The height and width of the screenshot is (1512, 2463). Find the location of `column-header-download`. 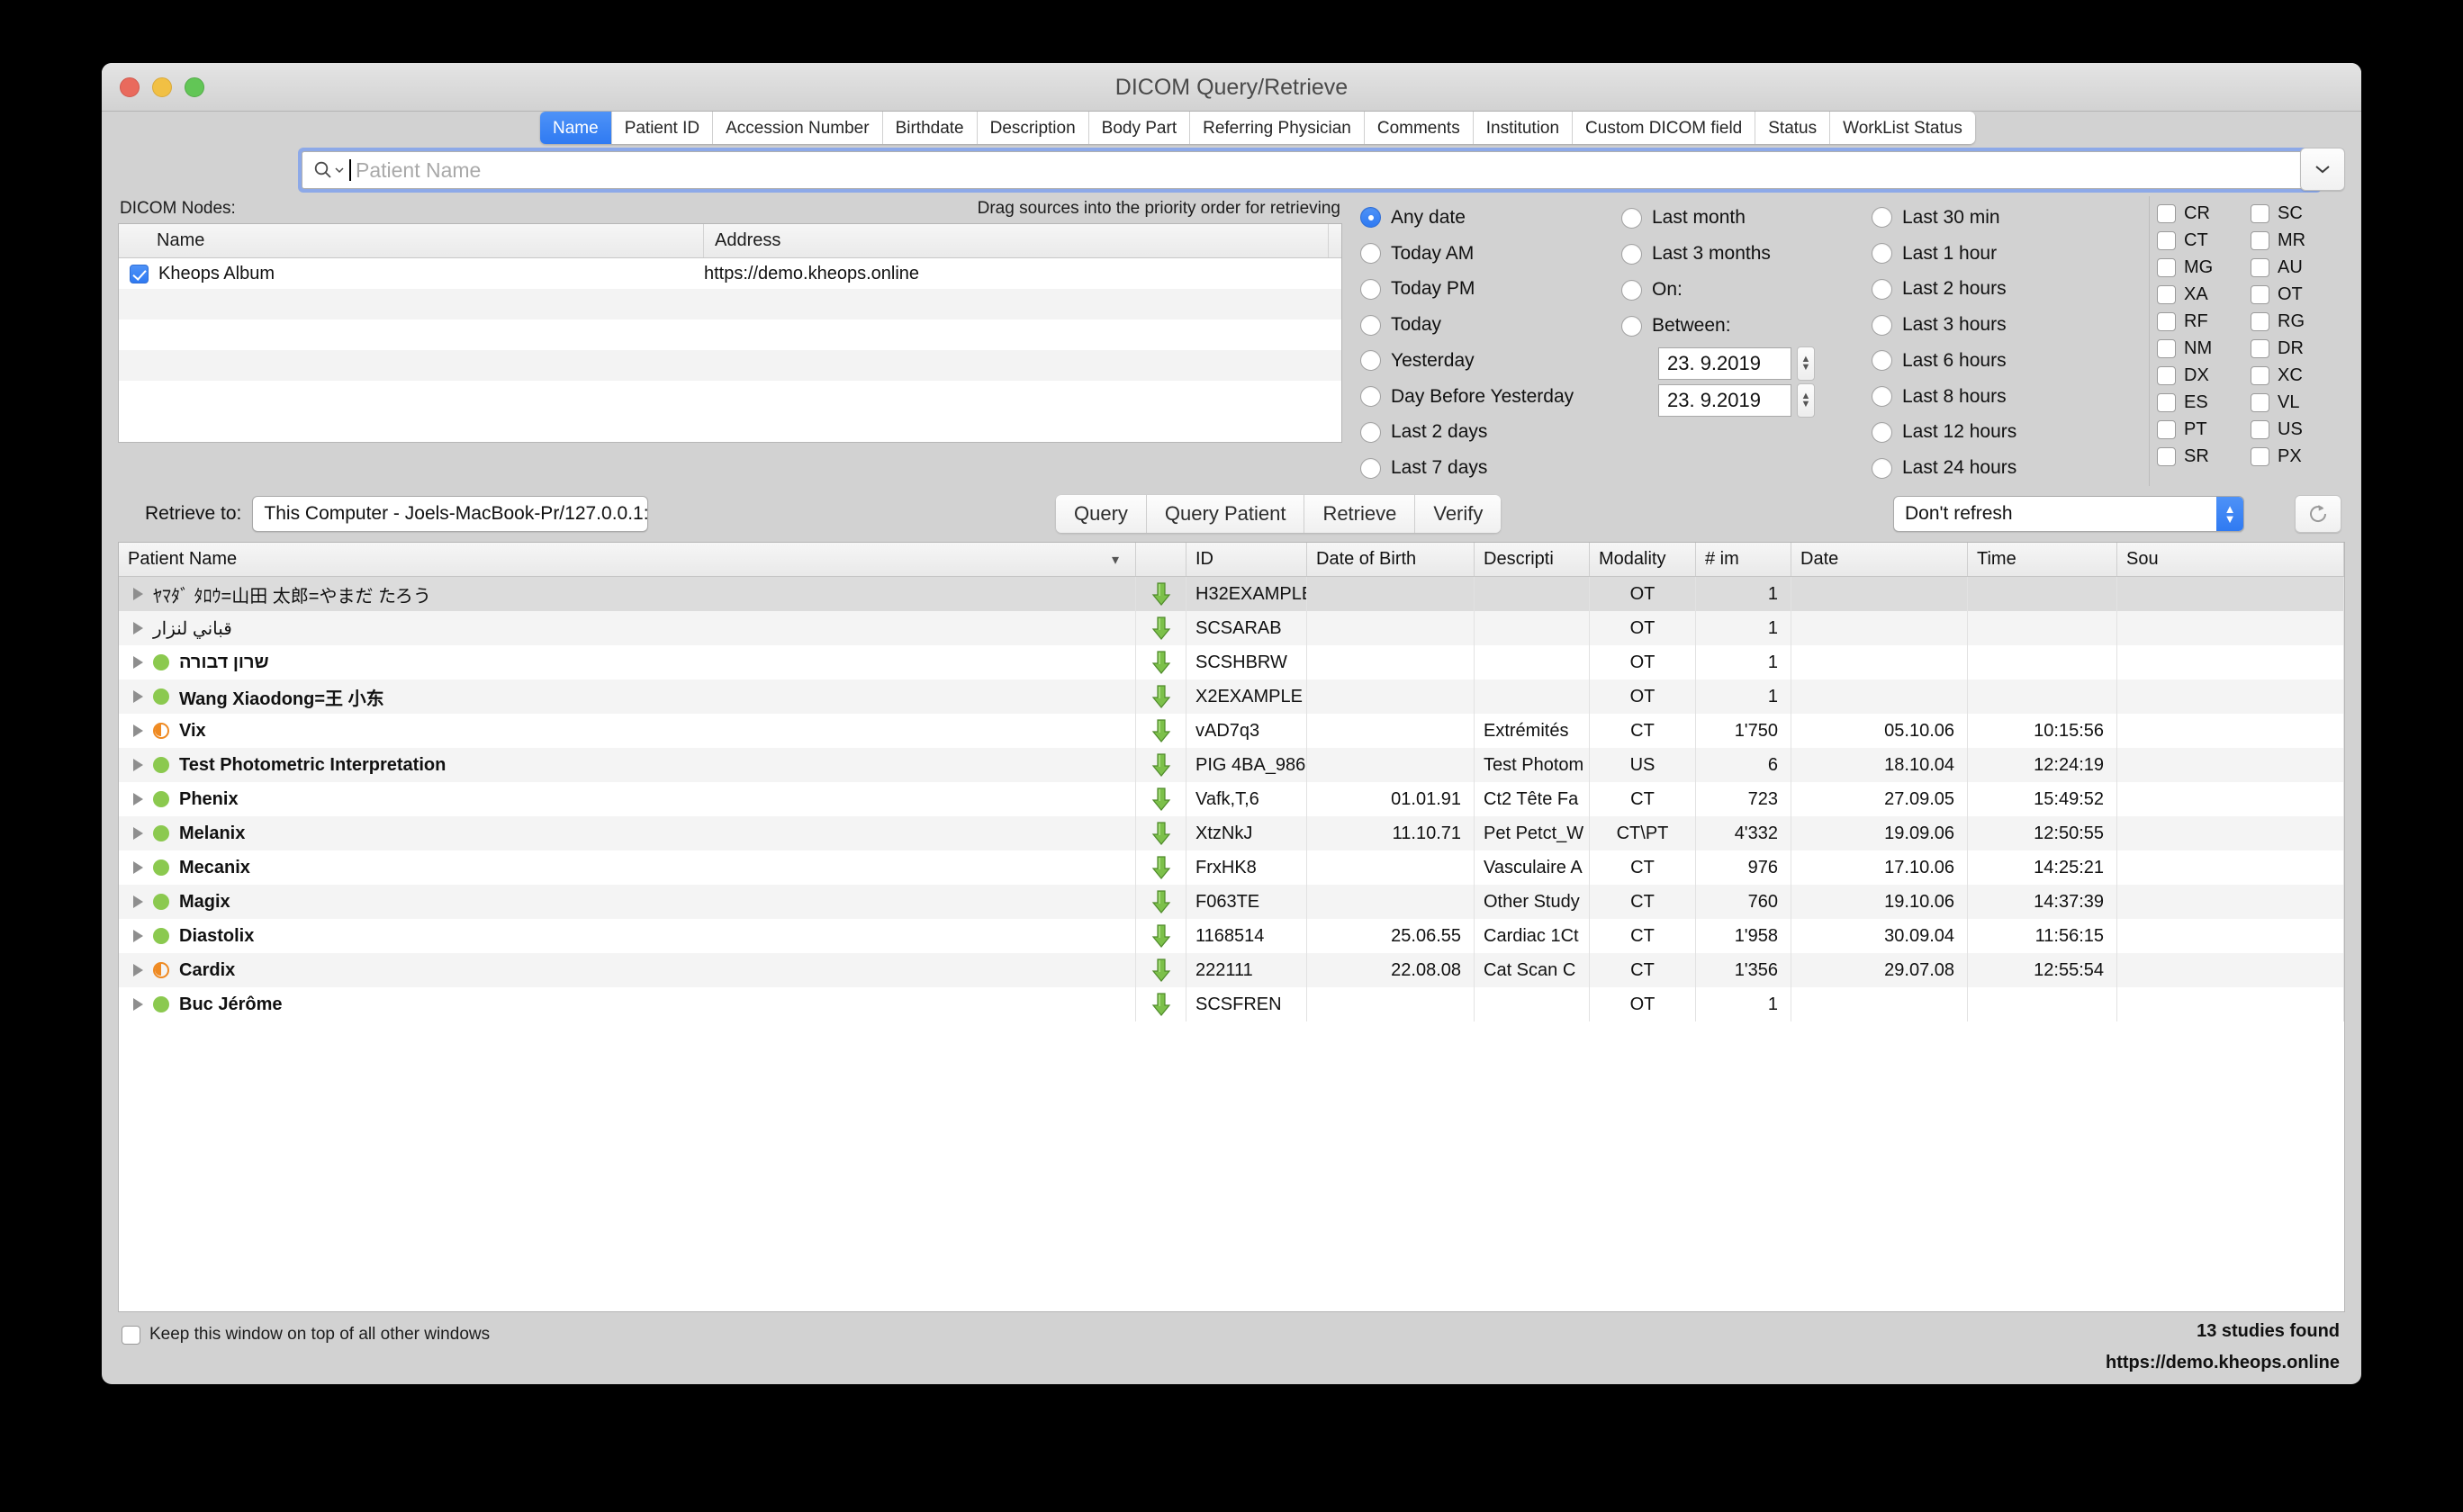

column-header-download is located at coordinates (1161, 560).